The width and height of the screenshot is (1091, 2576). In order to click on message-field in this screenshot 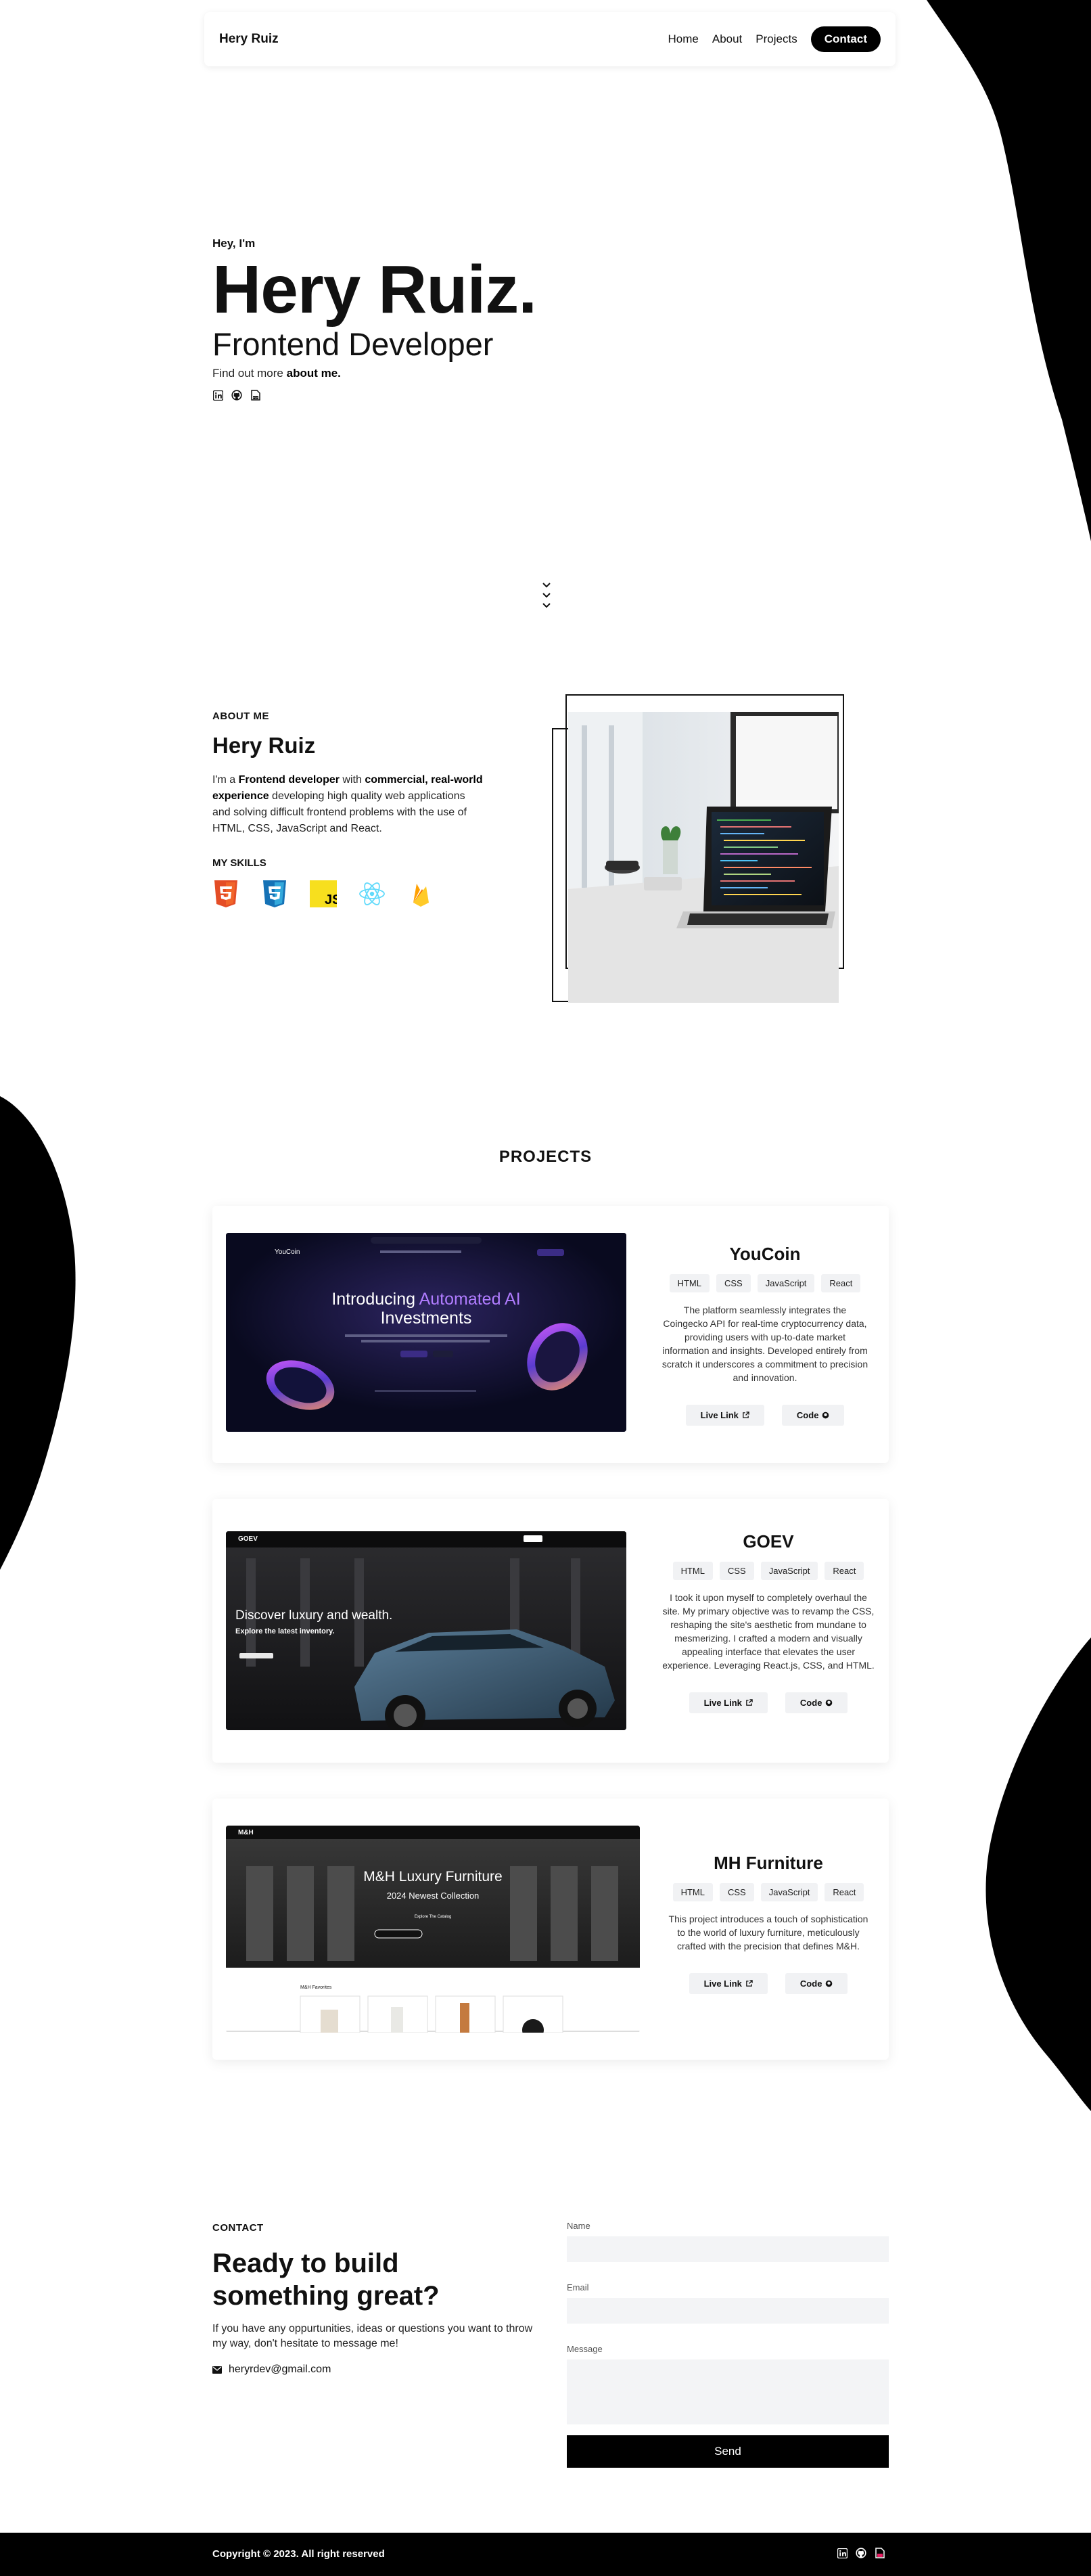, I will do `click(728, 2391)`.